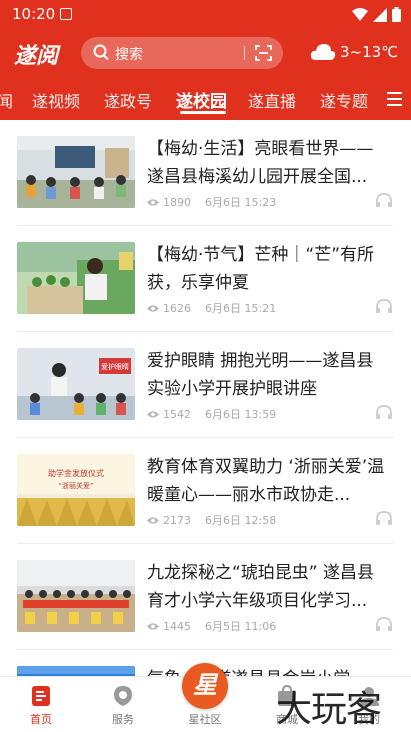 The height and width of the screenshot is (732, 411). What do you see at coordinates (241, 414) in the screenshot?
I see `publish-time: 6月6日 13:59` at bounding box center [241, 414].